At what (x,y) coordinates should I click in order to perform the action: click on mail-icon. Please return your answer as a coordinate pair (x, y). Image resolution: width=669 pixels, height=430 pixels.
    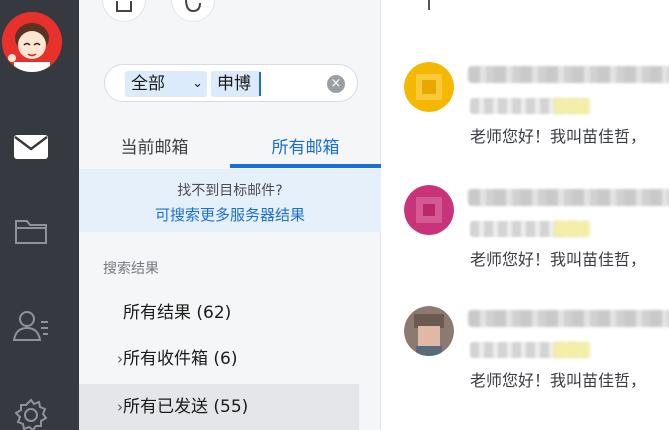
    Looking at the image, I should click on (31, 147).